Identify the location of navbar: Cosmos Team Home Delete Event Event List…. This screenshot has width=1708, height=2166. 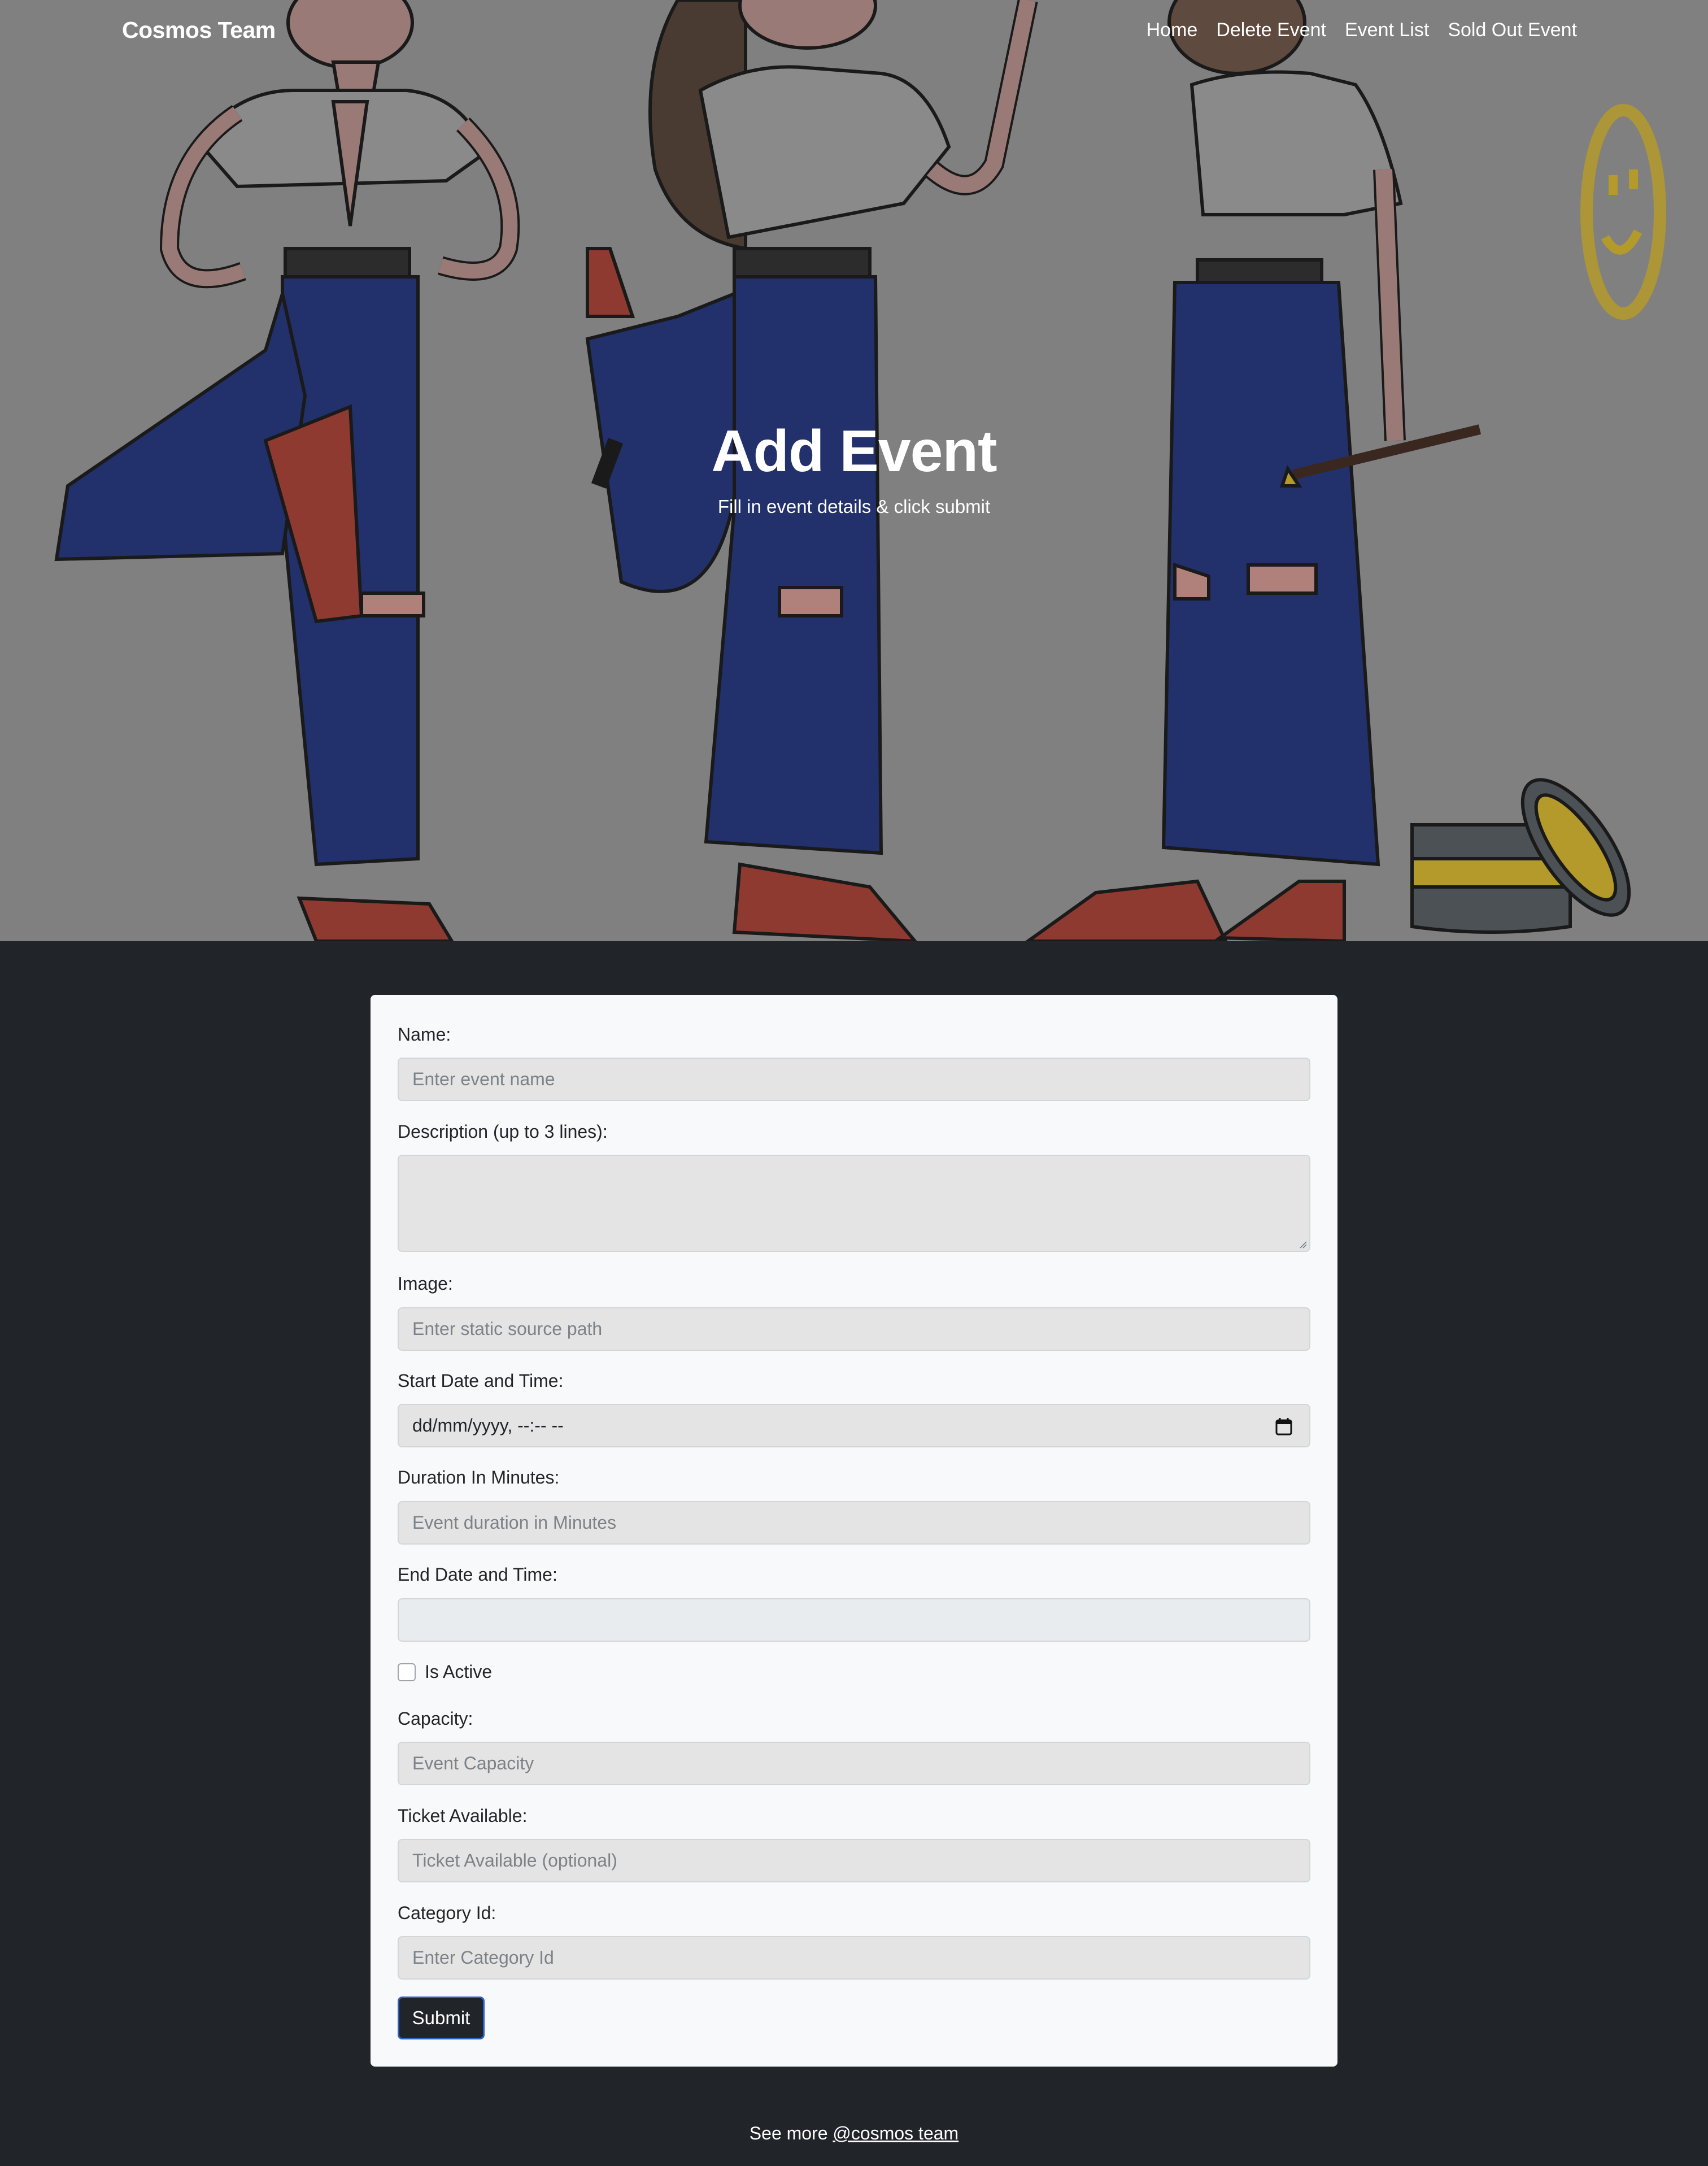
(854, 32).